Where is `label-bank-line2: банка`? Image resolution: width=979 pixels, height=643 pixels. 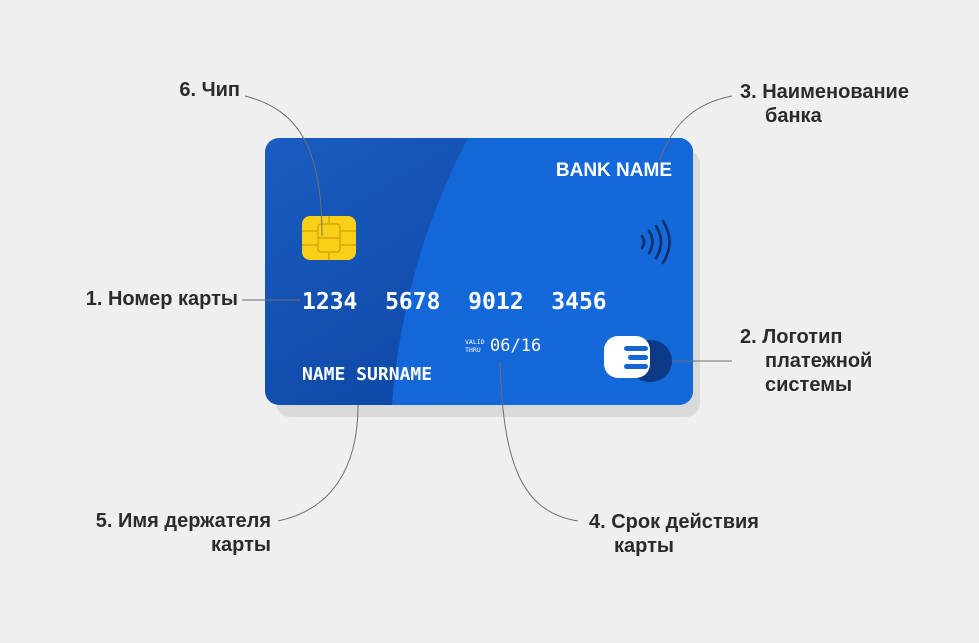 label-bank-line2: банка is located at coordinates (793, 116).